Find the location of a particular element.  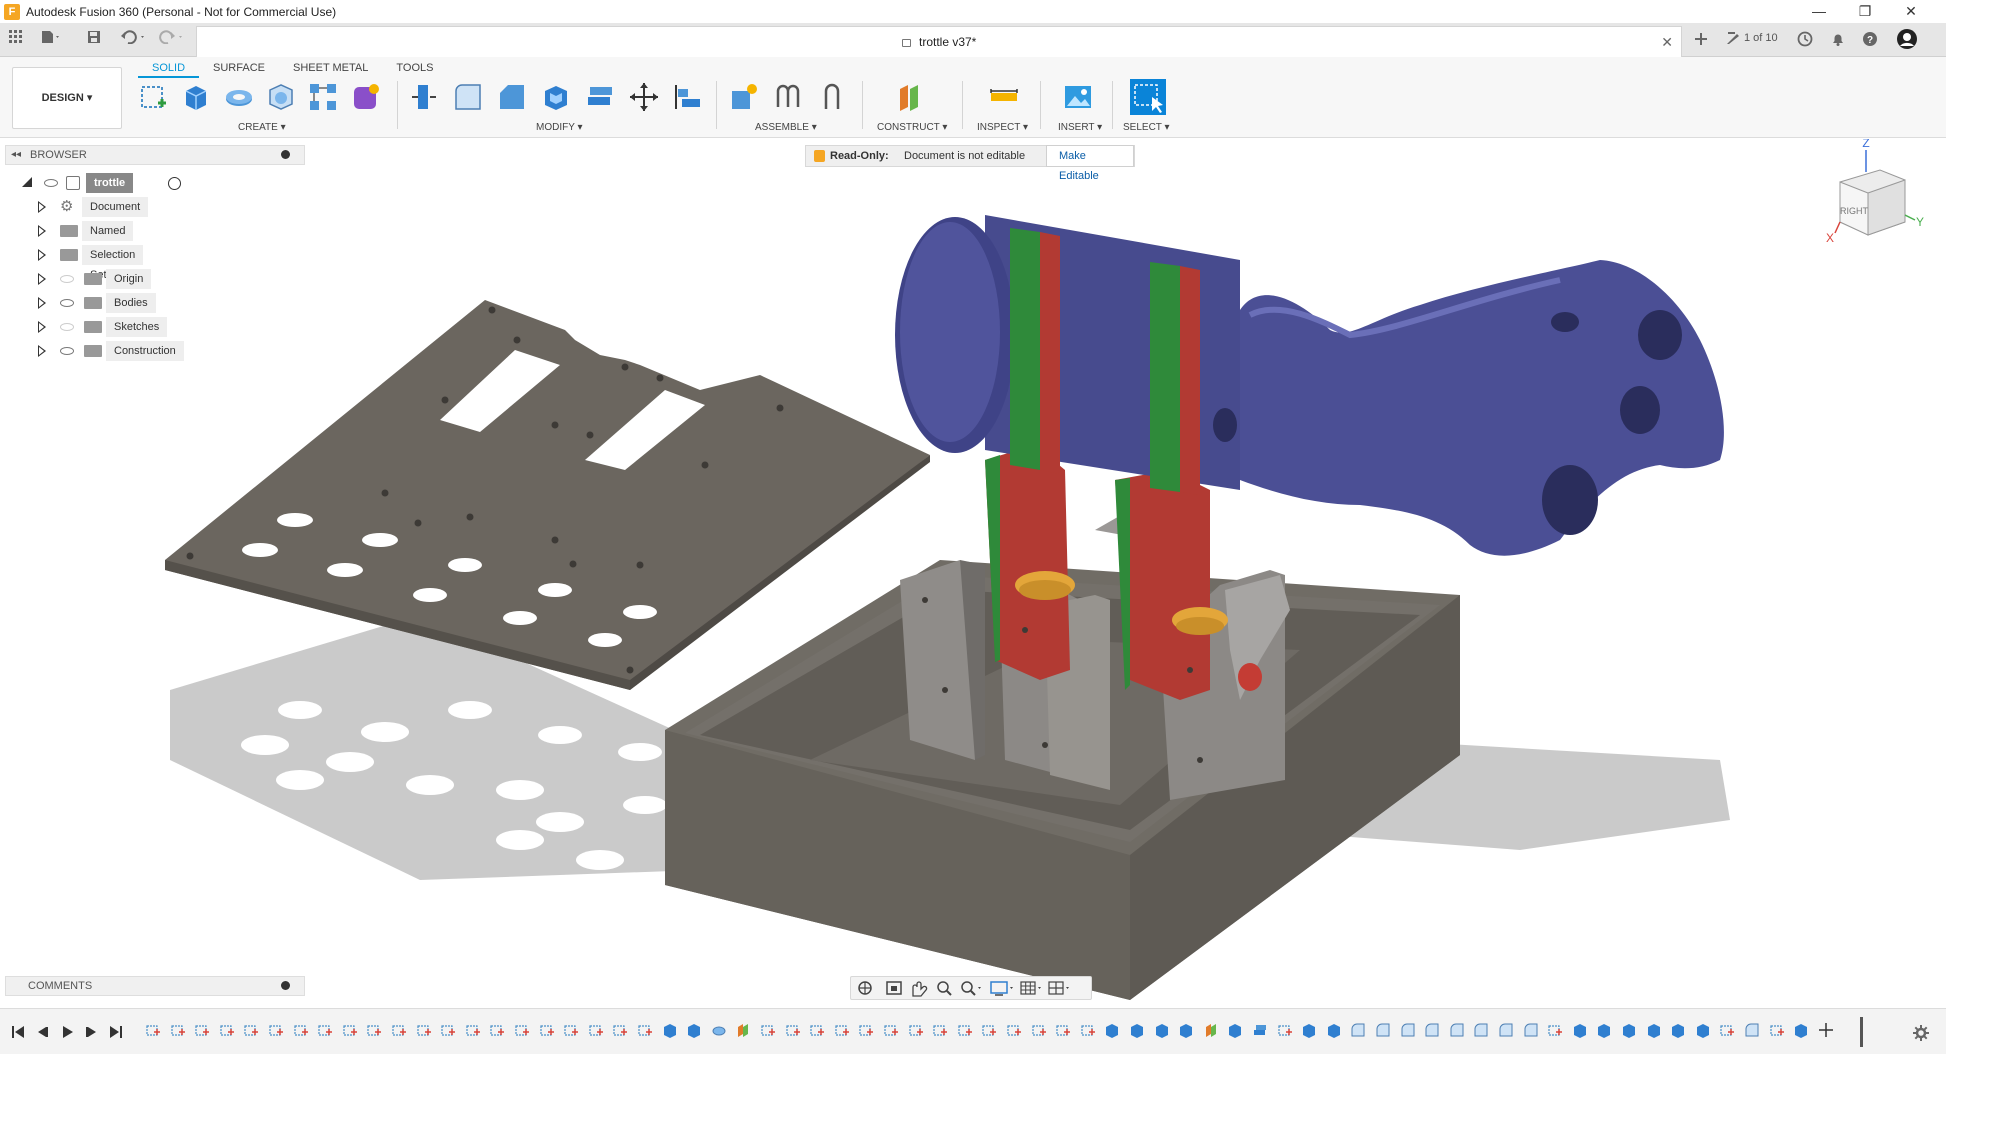

revolve-icon is located at coordinates (239, 97).